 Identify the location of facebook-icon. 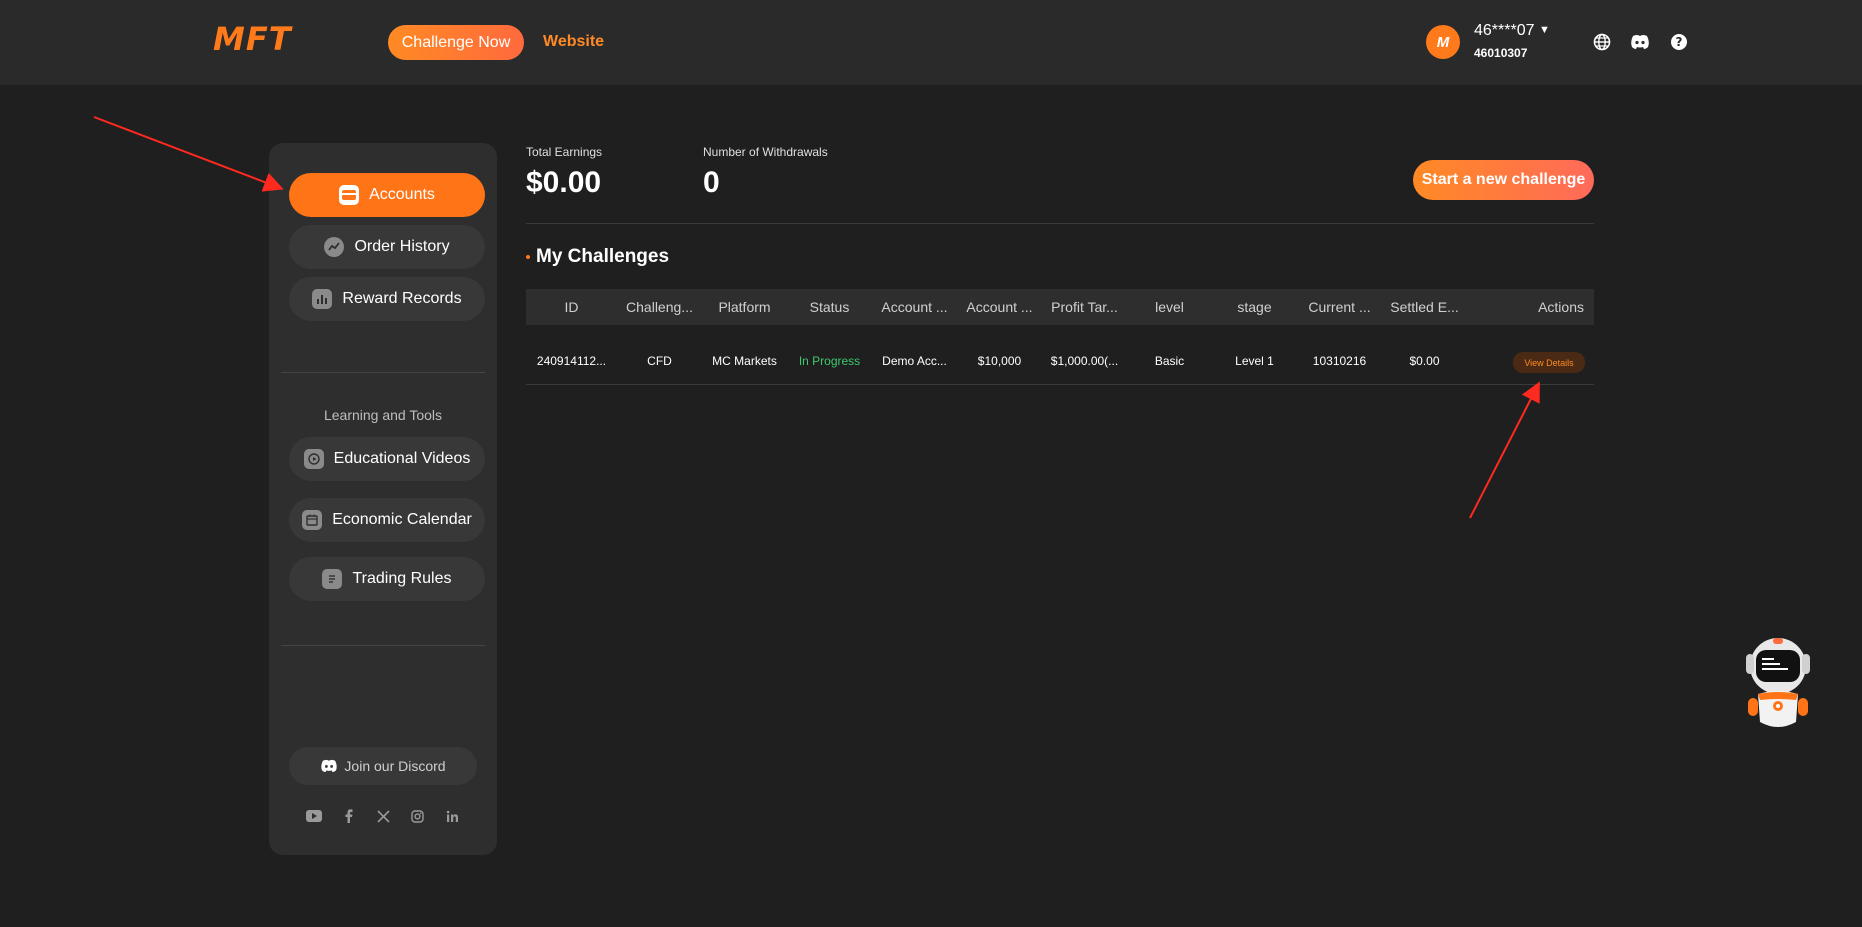
(349, 816).